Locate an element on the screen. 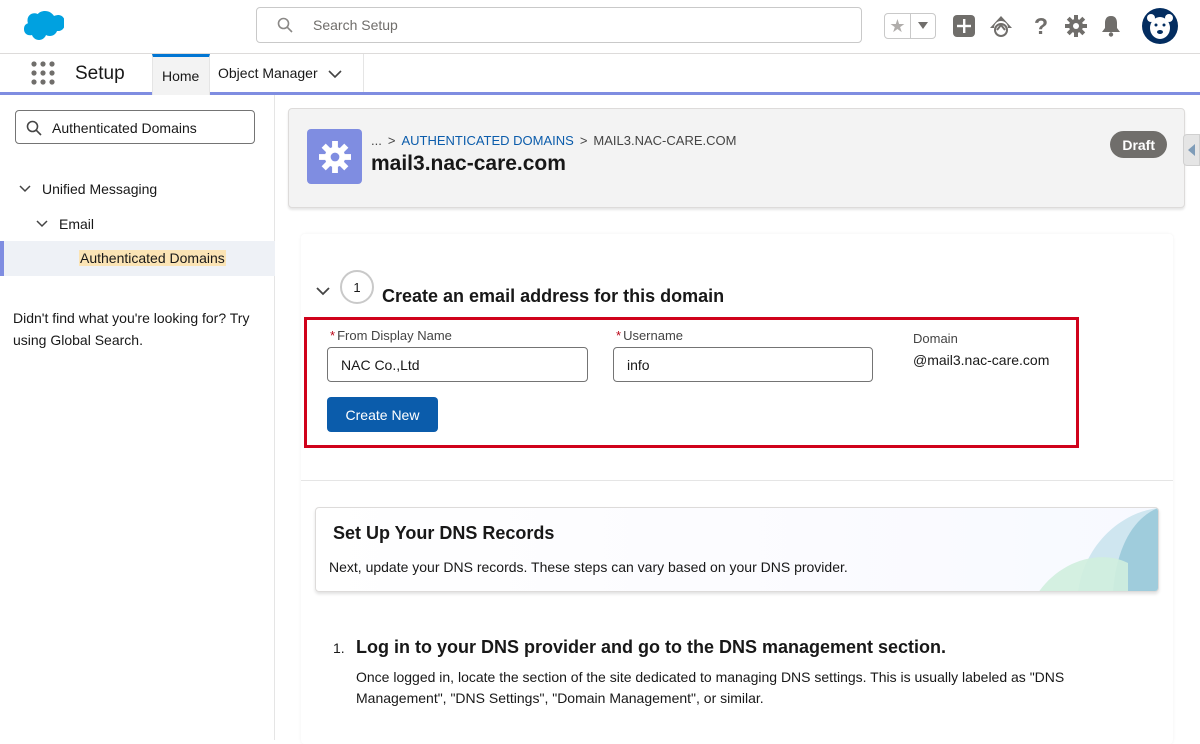 The height and width of the screenshot is (744, 1200). star-icon: ★ is located at coordinates (897, 25).